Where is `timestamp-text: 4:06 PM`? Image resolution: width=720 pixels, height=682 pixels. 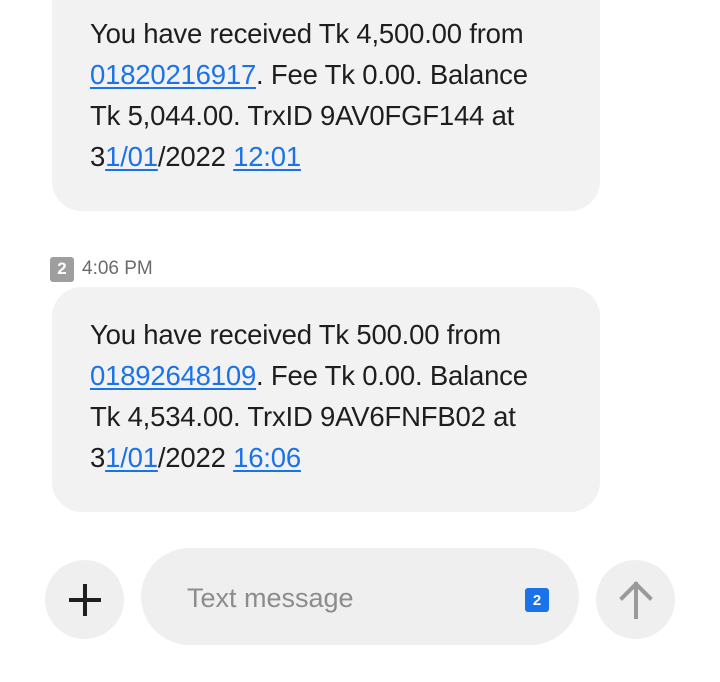 timestamp-text: 4:06 PM is located at coordinates (117, 268).